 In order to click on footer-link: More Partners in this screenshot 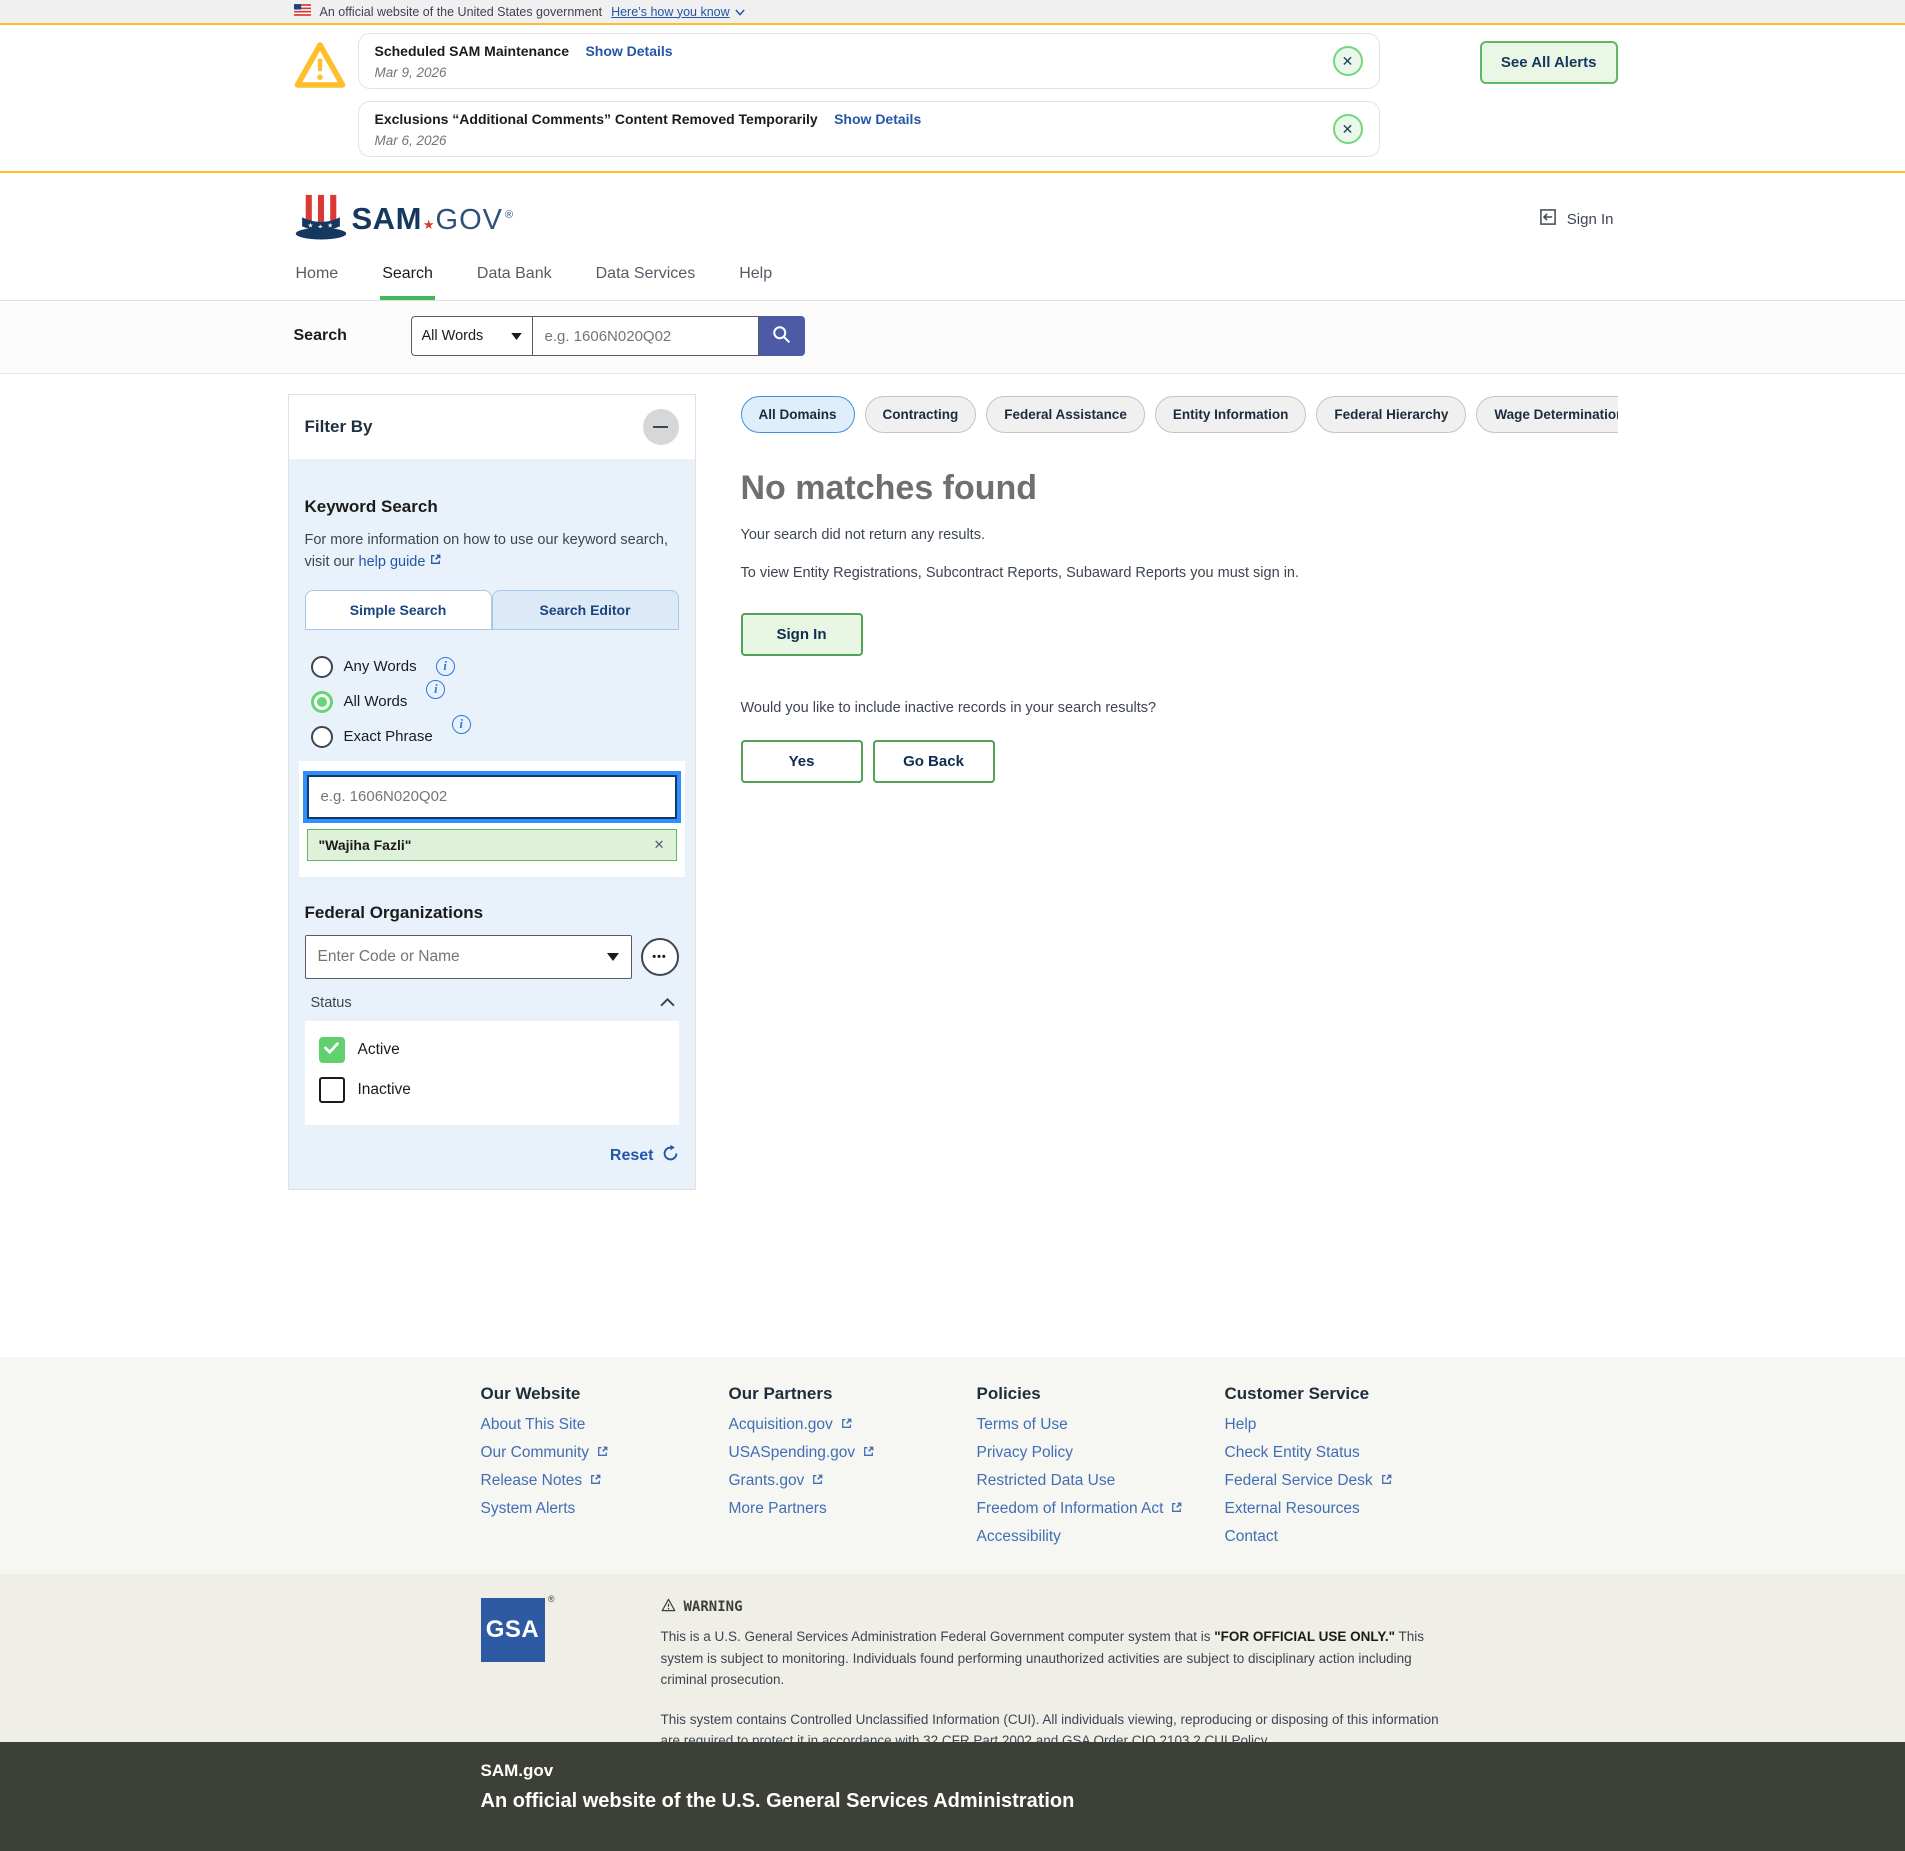, I will do `click(853, 1508)`.